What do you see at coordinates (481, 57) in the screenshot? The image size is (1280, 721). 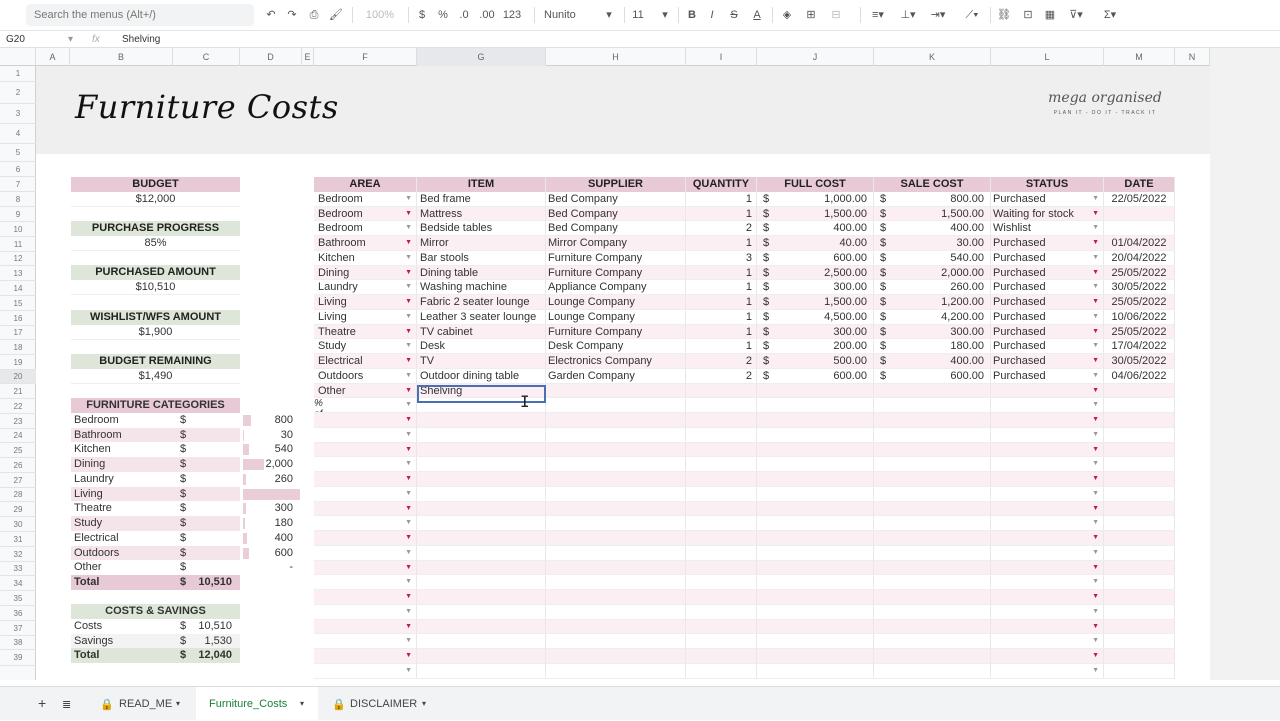 I see `column-header: G` at bounding box center [481, 57].